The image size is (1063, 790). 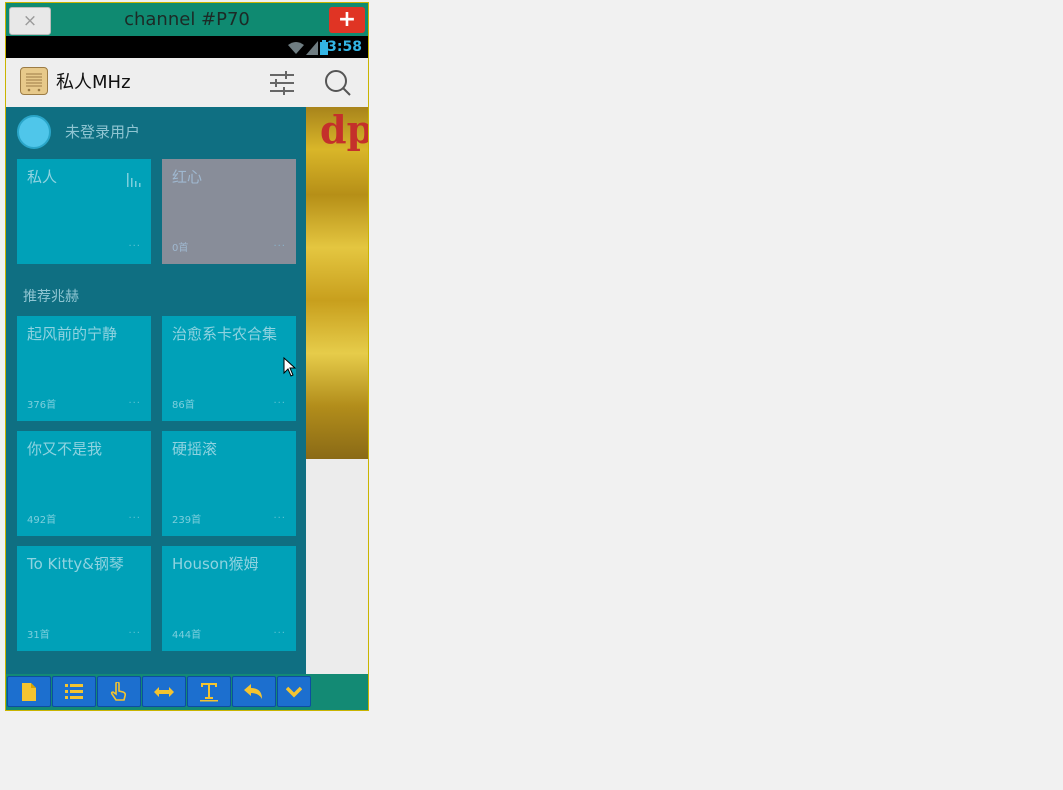 What do you see at coordinates (34, 132) in the screenshot?
I see `avatar` at bounding box center [34, 132].